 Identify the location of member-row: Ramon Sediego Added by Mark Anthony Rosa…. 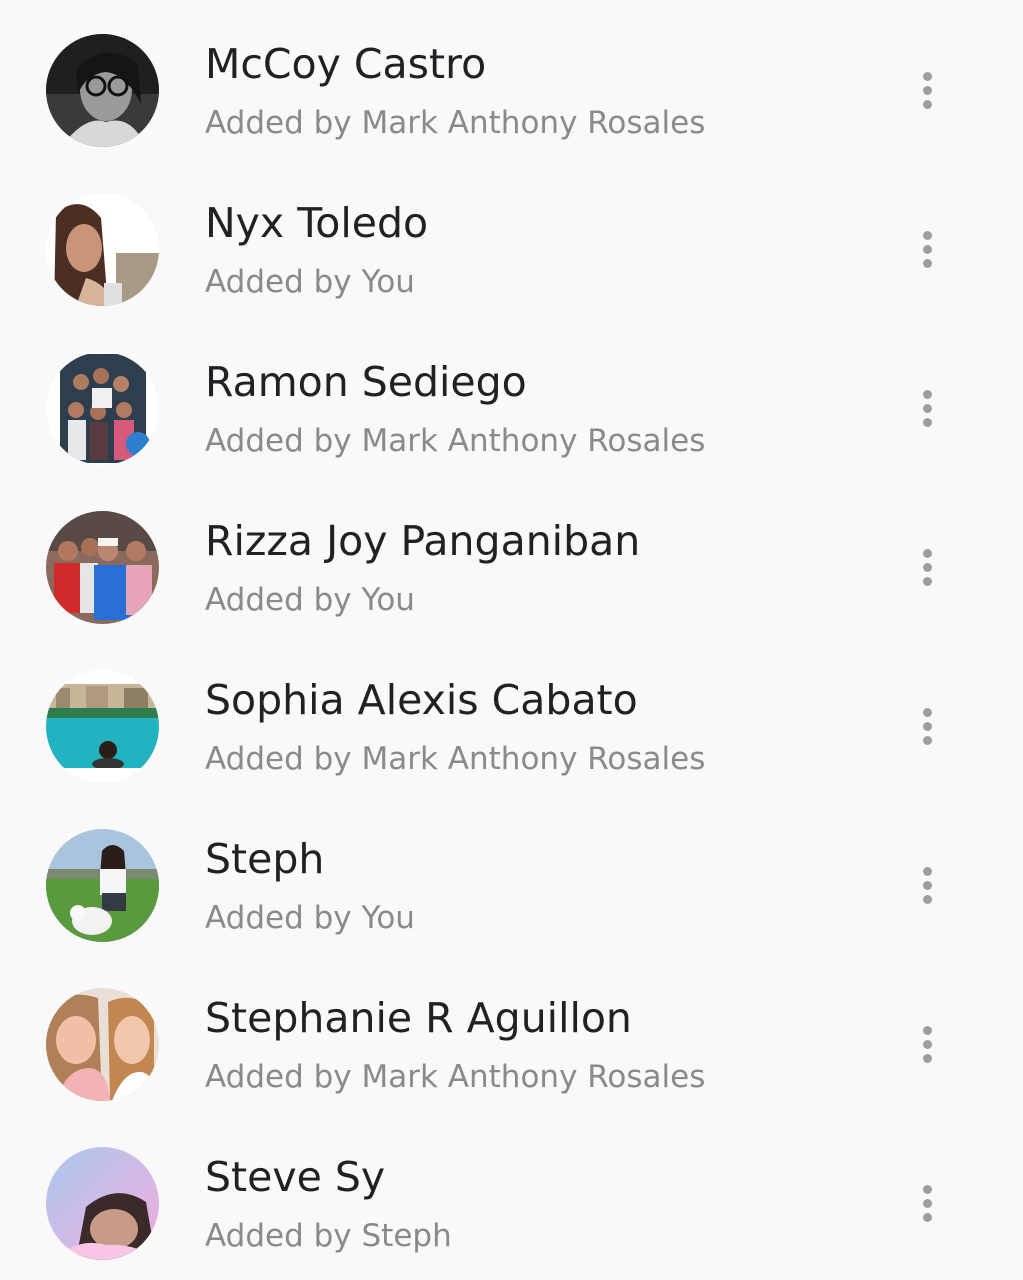
(511, 397).